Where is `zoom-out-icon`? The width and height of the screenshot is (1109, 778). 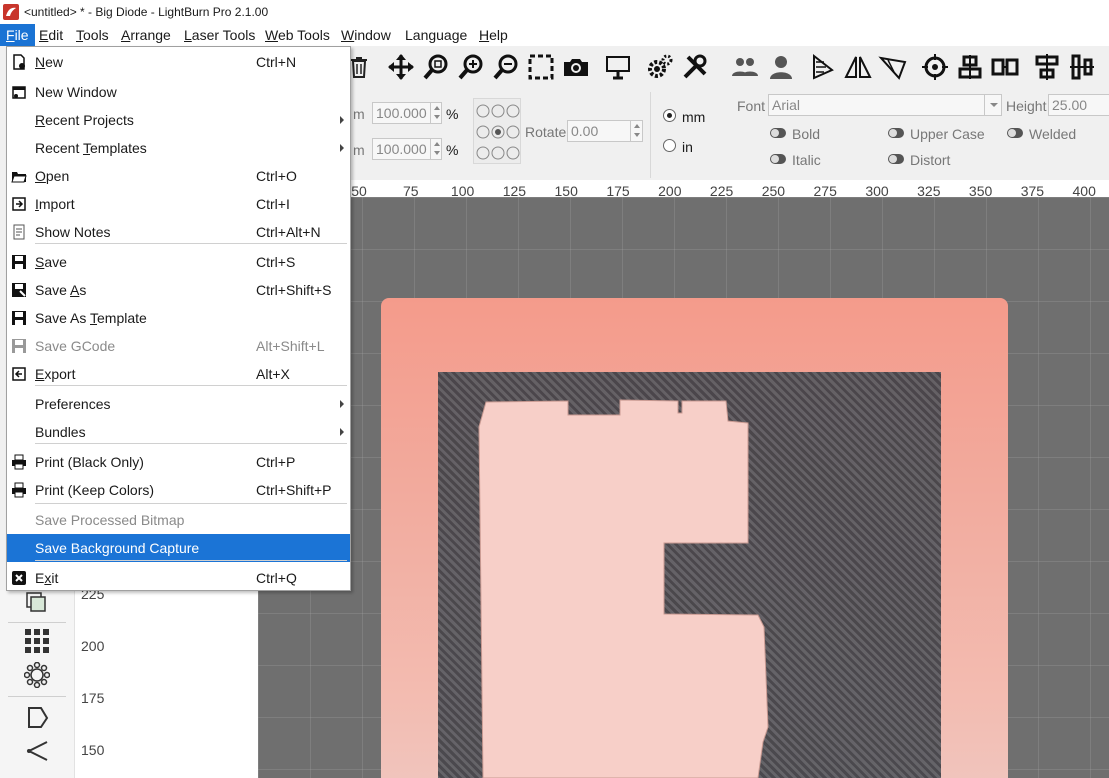 zoom-out-icon is located at coordinates (506, 67).